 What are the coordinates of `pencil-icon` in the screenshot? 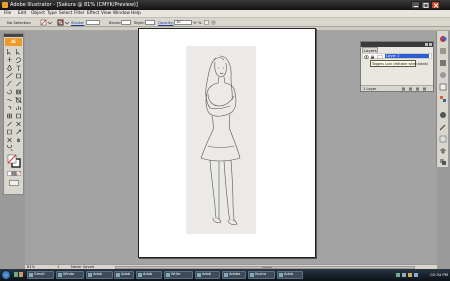 It's located at (18, 84).